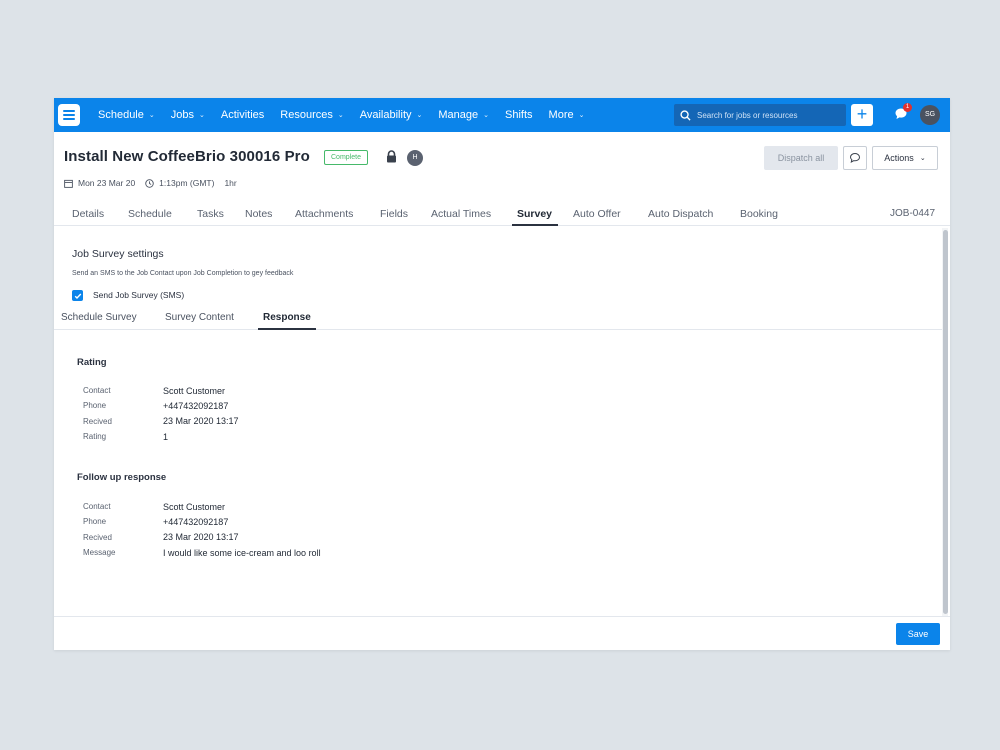 The height and width of the screenshot is (750, 1000). I want to click on nav-item-shifts: Shifts, so click(519, 115).